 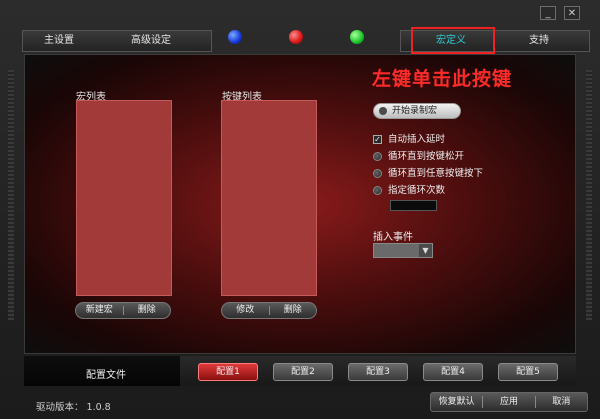 I want to click on loop-until-any-key-label: 循环直到任意按键按下, so click(x=436, y=173).